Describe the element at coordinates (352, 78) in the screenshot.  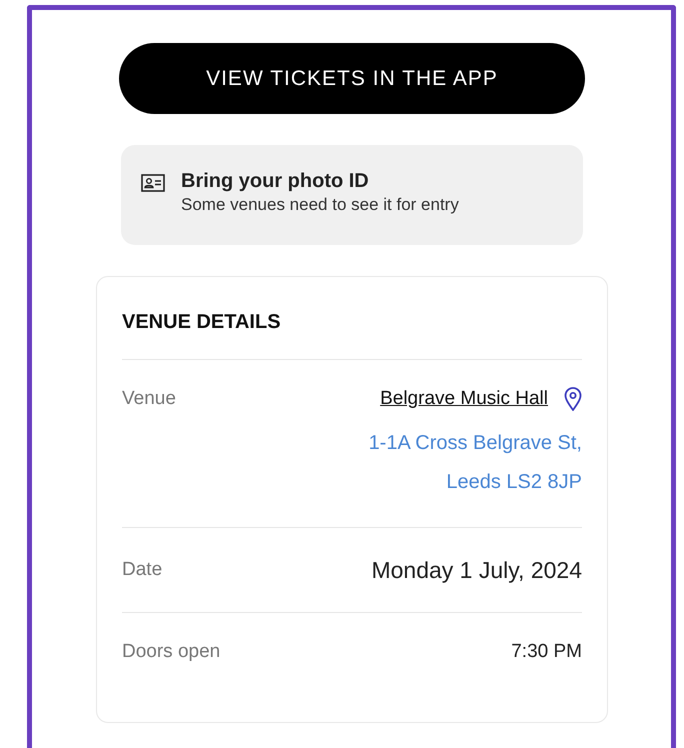
I see `view-tickets-button: VIEW TICKETS IN THE APP` at that location.